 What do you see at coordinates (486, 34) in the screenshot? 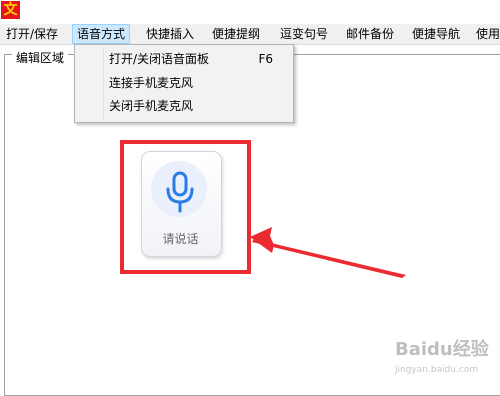
I see `menu-usage: 使用` at bounding box center [486, 34].